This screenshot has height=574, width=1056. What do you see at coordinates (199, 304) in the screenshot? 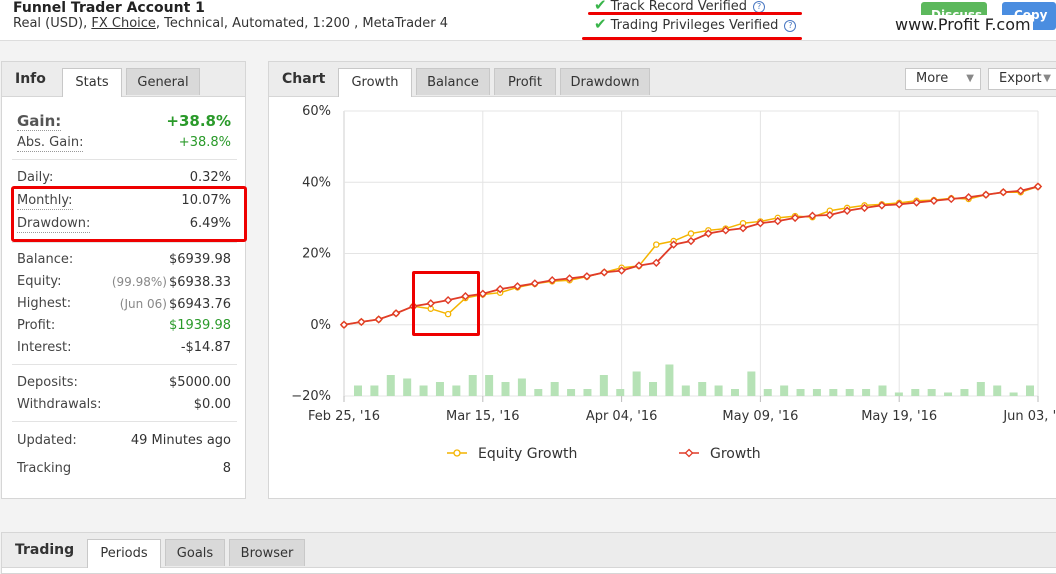
I see `highest-value: $6943.76` at bounding box center [199, 304].